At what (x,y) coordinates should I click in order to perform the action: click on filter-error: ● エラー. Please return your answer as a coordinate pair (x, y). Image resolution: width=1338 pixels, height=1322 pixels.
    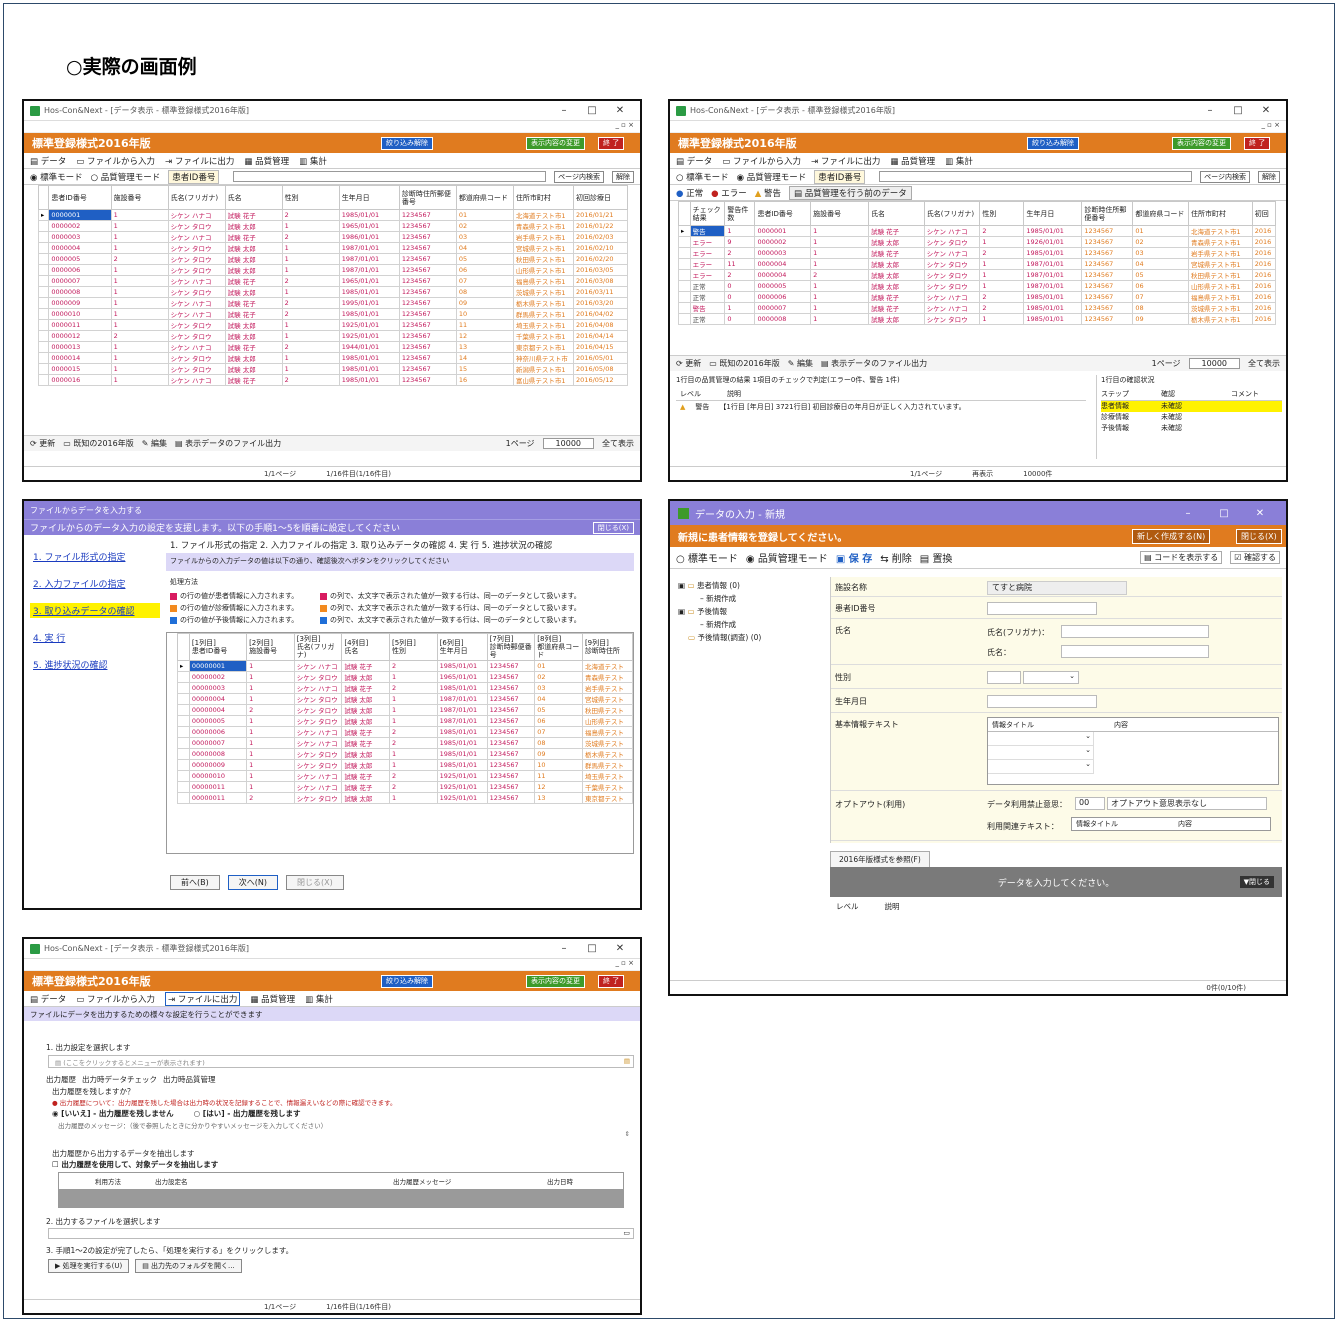
    Looking at the image, I should click on (729, 193).